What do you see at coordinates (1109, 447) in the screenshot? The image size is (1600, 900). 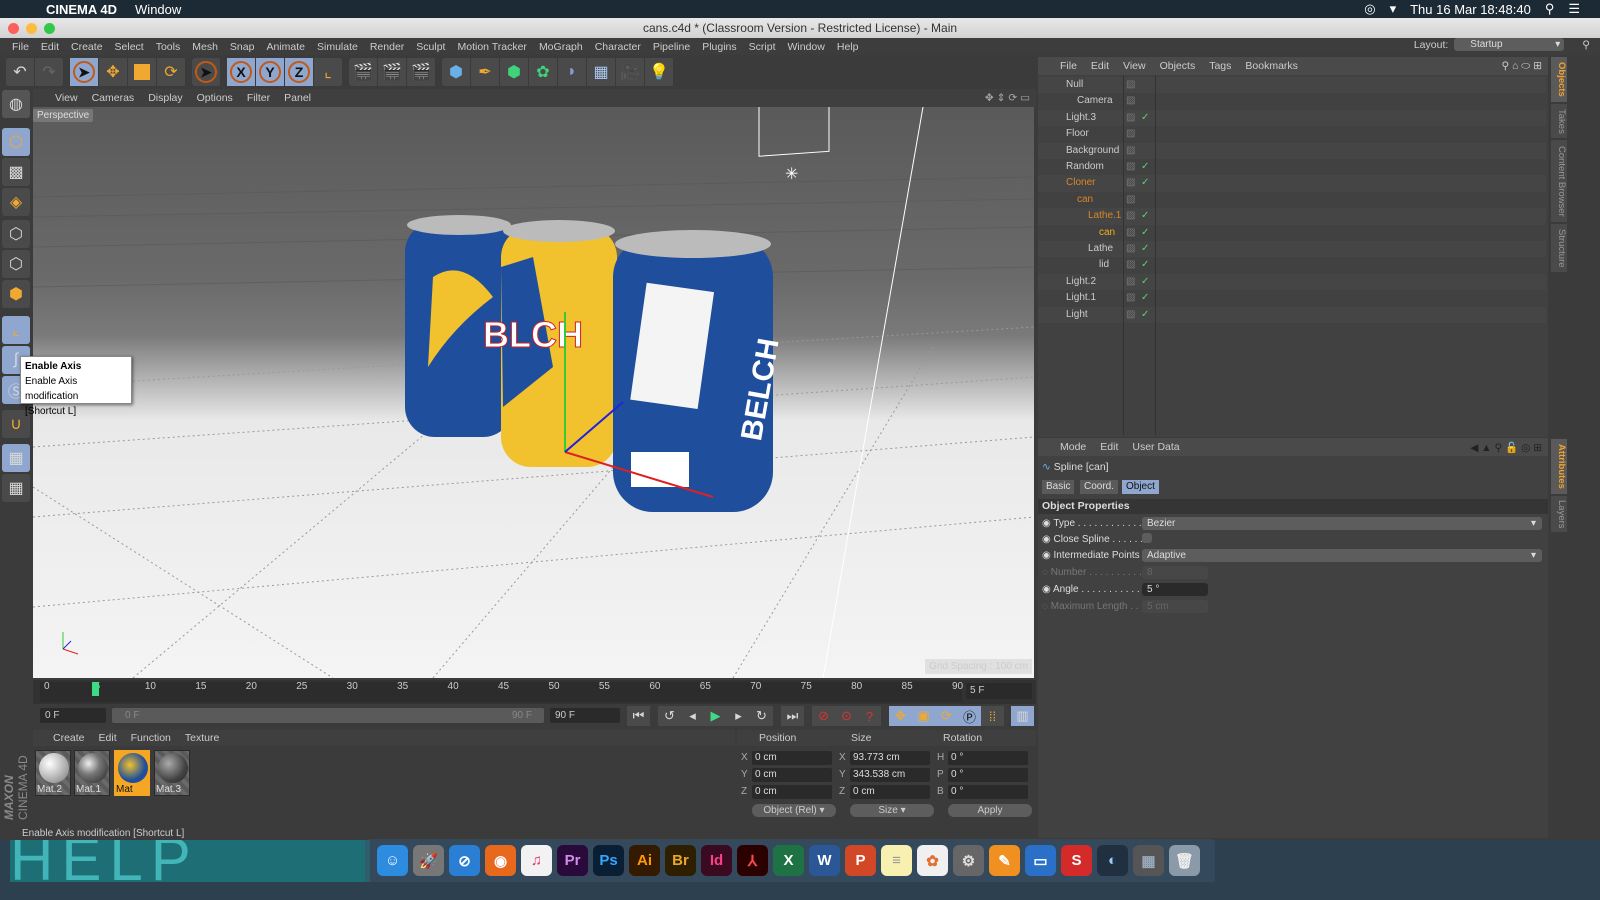 I see `attr-menu-edit: Edit` at bounding box center [1109, 447].